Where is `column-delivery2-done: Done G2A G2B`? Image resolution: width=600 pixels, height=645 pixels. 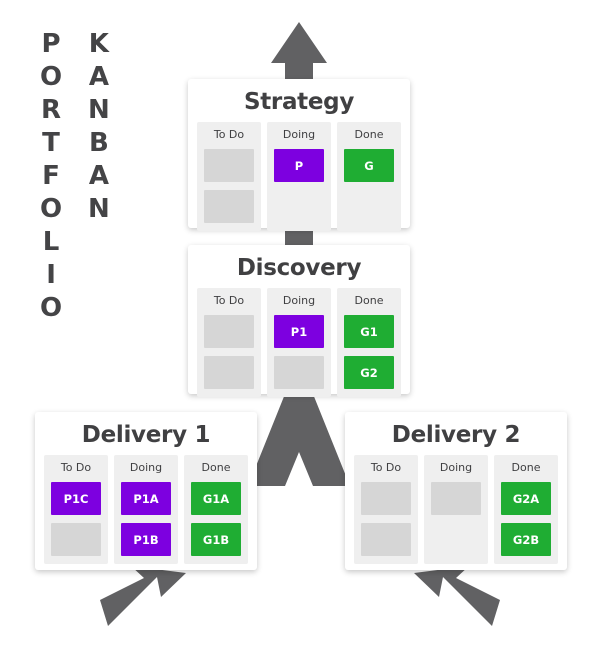 column-delivery2-done: Done G2A G2B is located at coordinates (526, 509).